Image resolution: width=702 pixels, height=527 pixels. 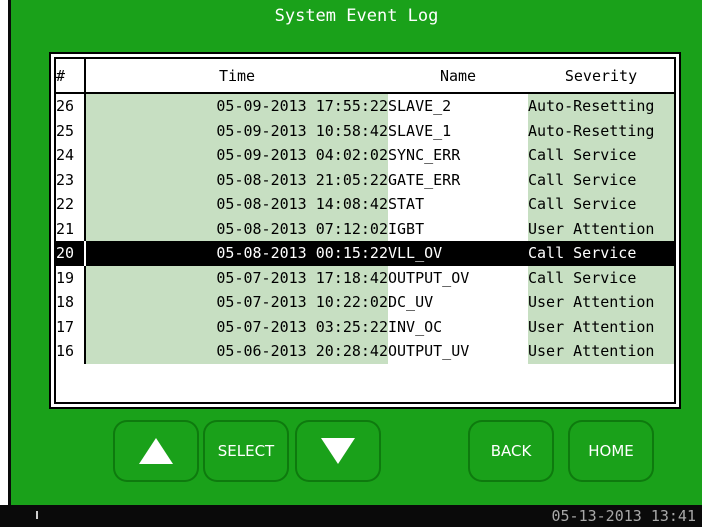 What do you see at coordinates (511, 451) in the screenshot?
I see `back-button: BACK` at bounding box center [511, 451].